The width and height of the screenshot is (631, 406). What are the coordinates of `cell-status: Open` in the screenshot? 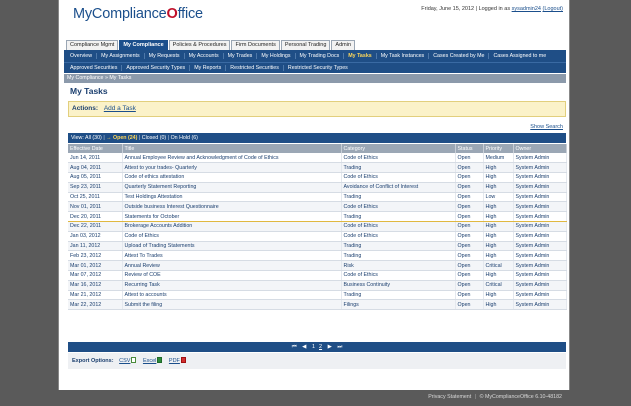 It's located at (469, 256).